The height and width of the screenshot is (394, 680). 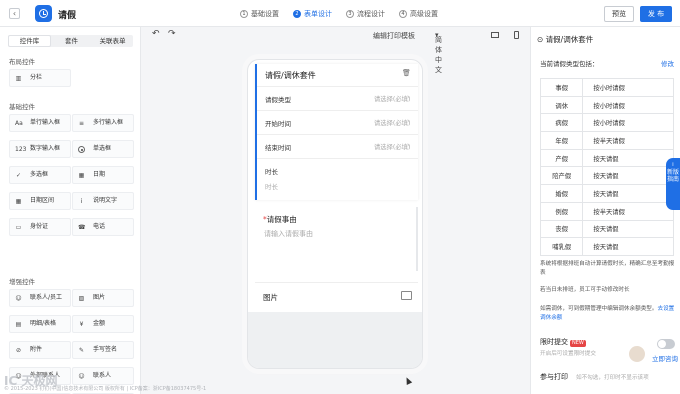 What do you see at coordinates (606, 193) in the screenshot?
I see `leave-type-row: 婚假 按天请假` at bounding box center [606, 193].